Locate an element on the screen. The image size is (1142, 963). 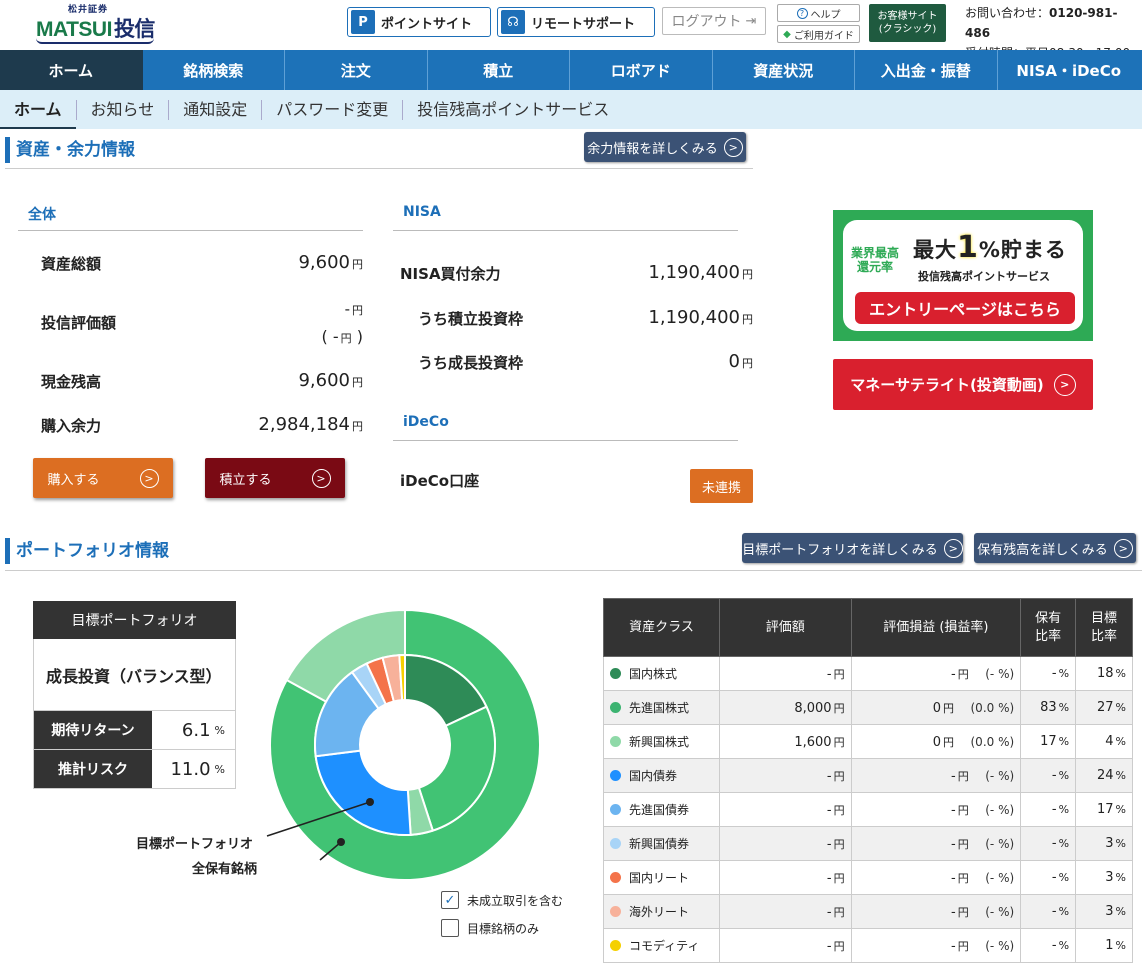
target-ratio-cell: 17% is located at coordinates (1104, 809).